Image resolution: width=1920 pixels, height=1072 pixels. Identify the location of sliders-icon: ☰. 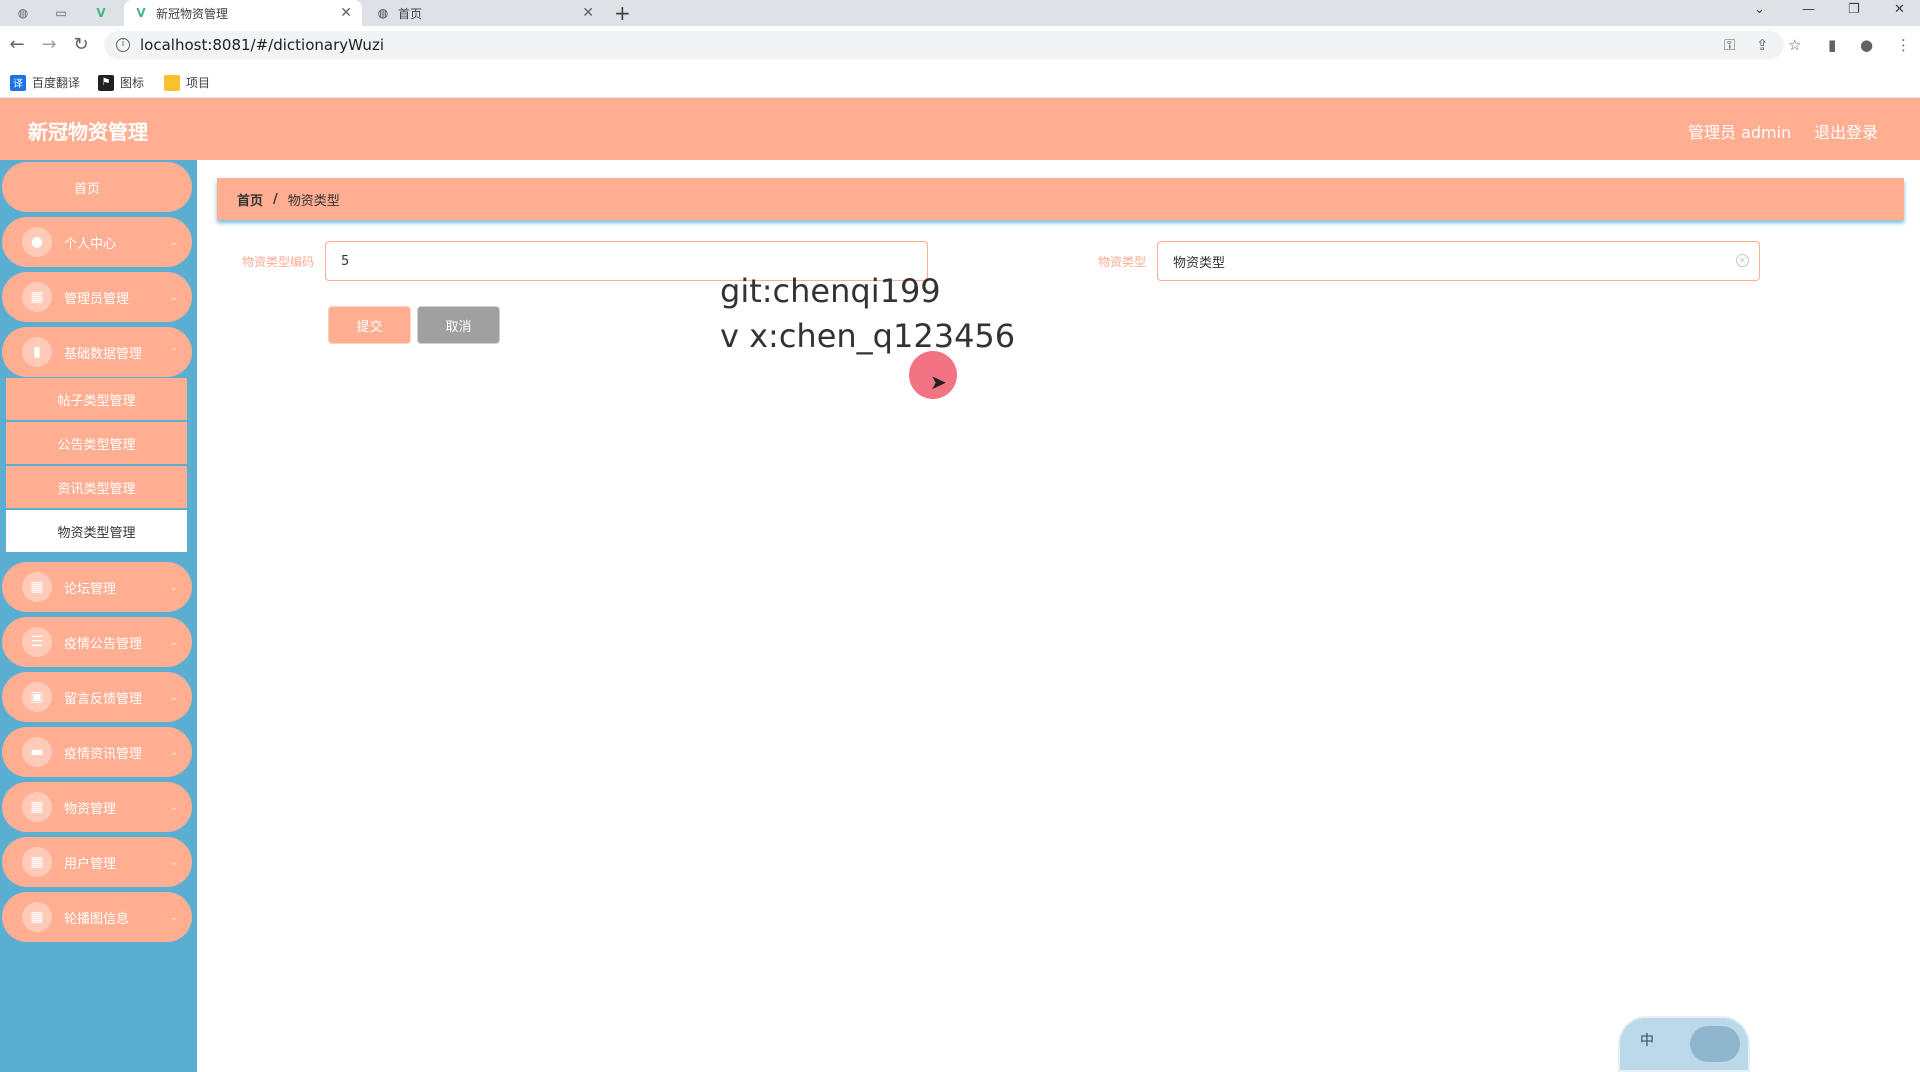
(37, 642).